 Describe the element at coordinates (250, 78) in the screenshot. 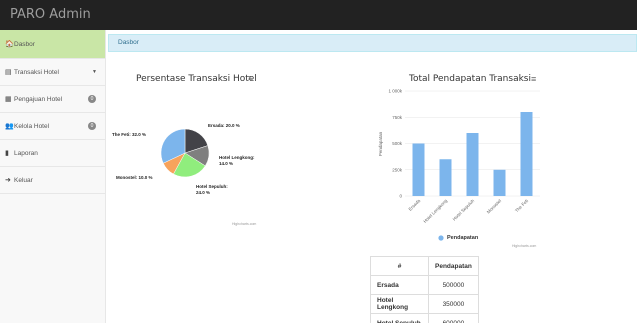

I see `pie-chart-menu-icon: ≡` at that location.